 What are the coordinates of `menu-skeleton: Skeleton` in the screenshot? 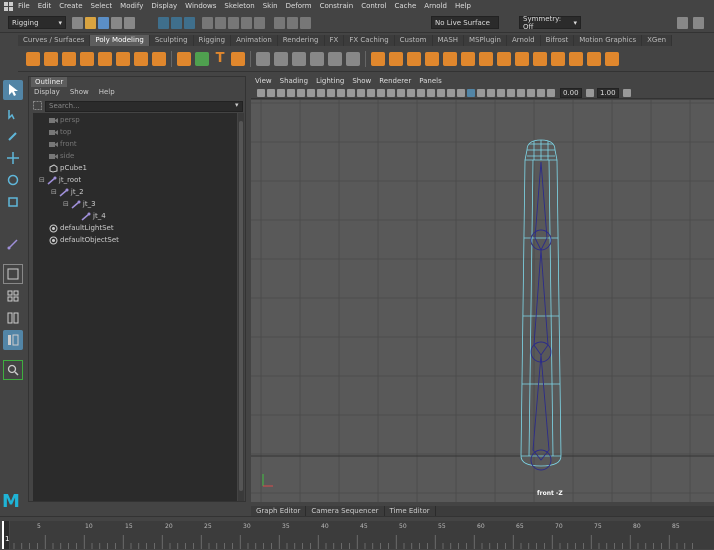 It's located at (239, 6).